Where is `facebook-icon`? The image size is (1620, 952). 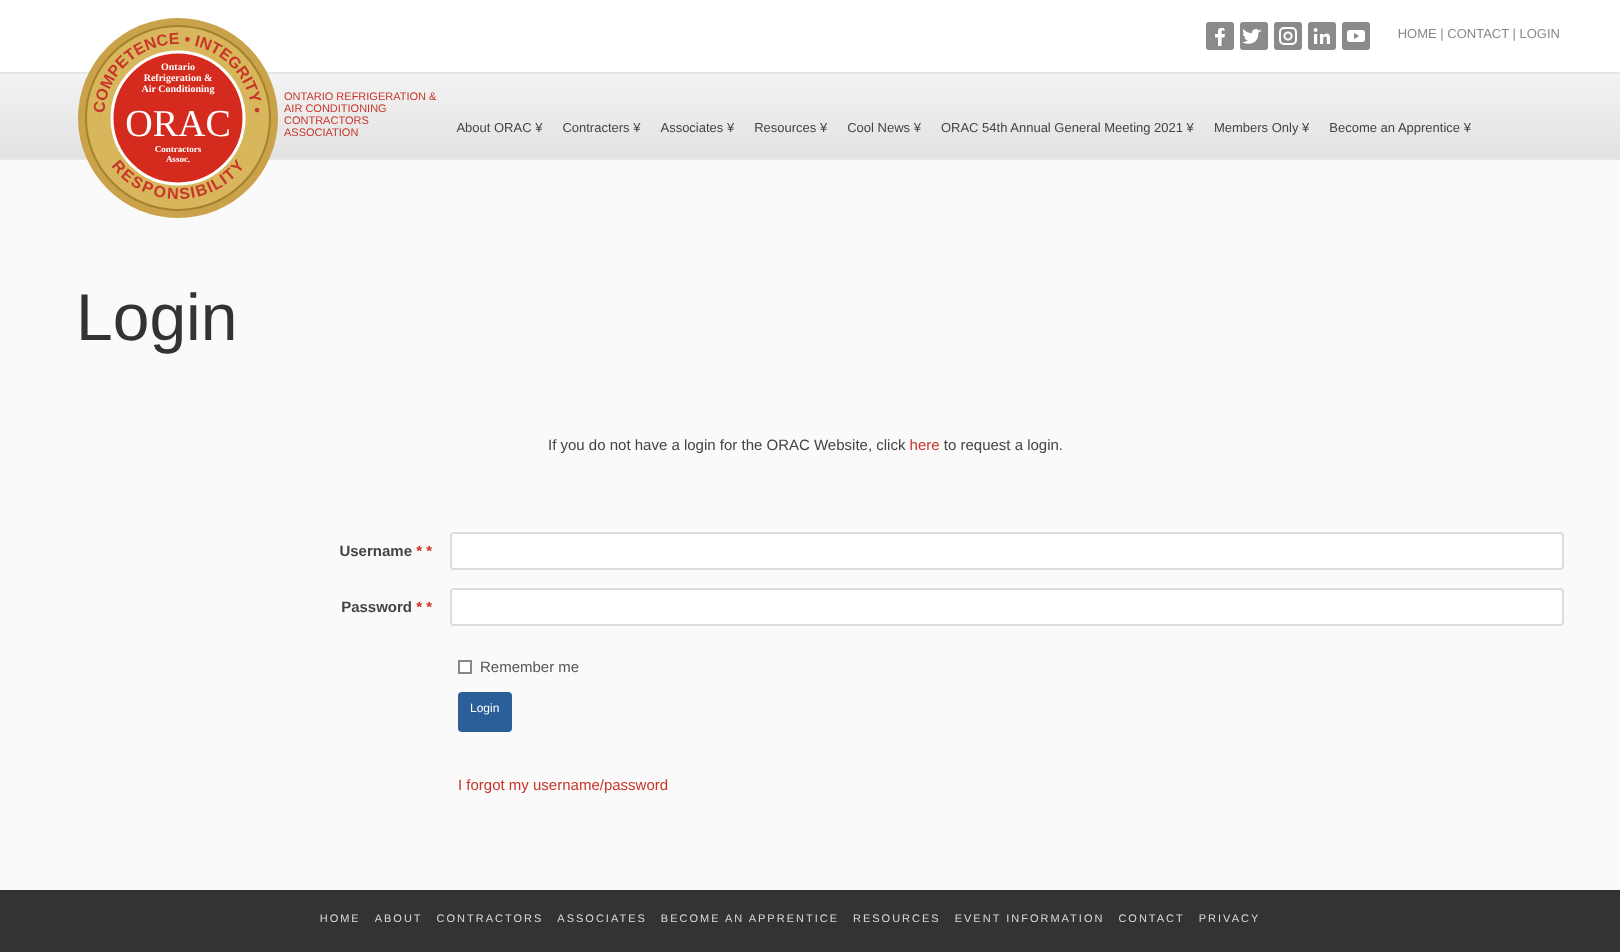
facebook-icon is located at coordinates (1219, 36).